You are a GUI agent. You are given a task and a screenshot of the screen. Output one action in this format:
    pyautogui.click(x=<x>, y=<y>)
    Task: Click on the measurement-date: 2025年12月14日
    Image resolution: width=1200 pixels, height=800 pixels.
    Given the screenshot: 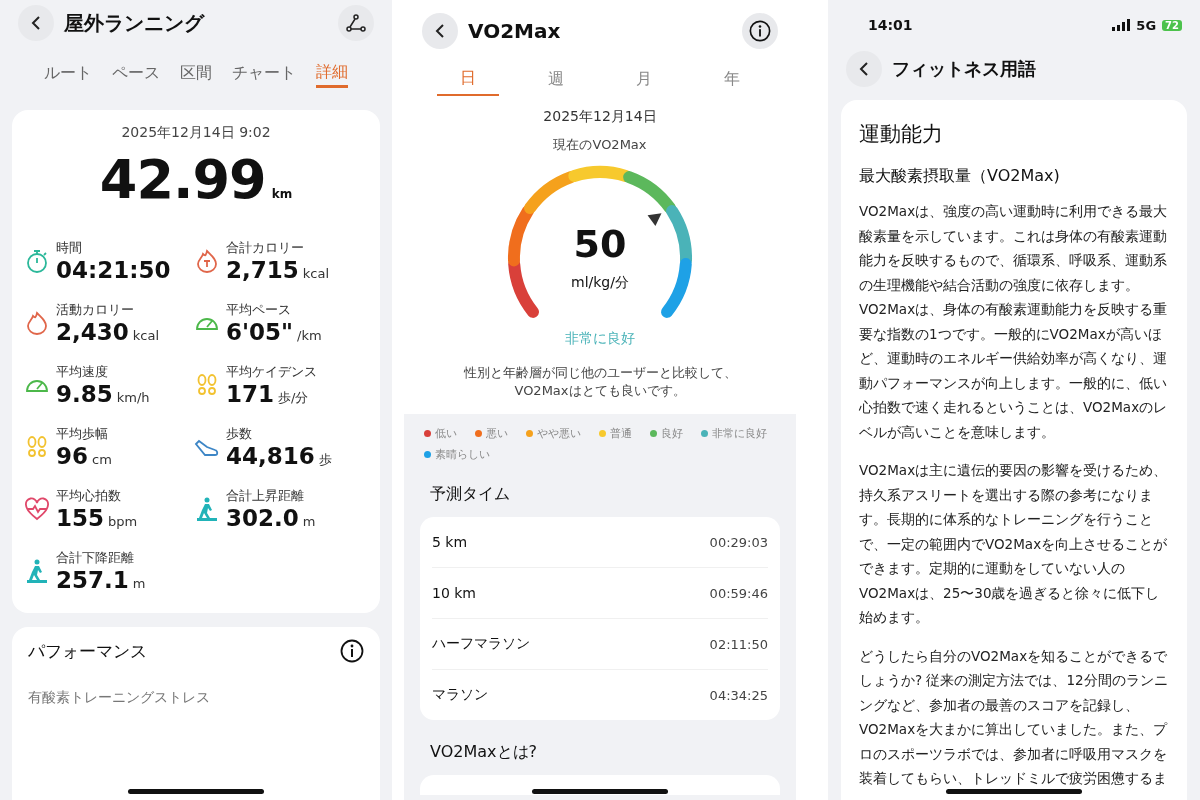 What is the action you would take?
    pyautogui.click(x=600, y=117)
    